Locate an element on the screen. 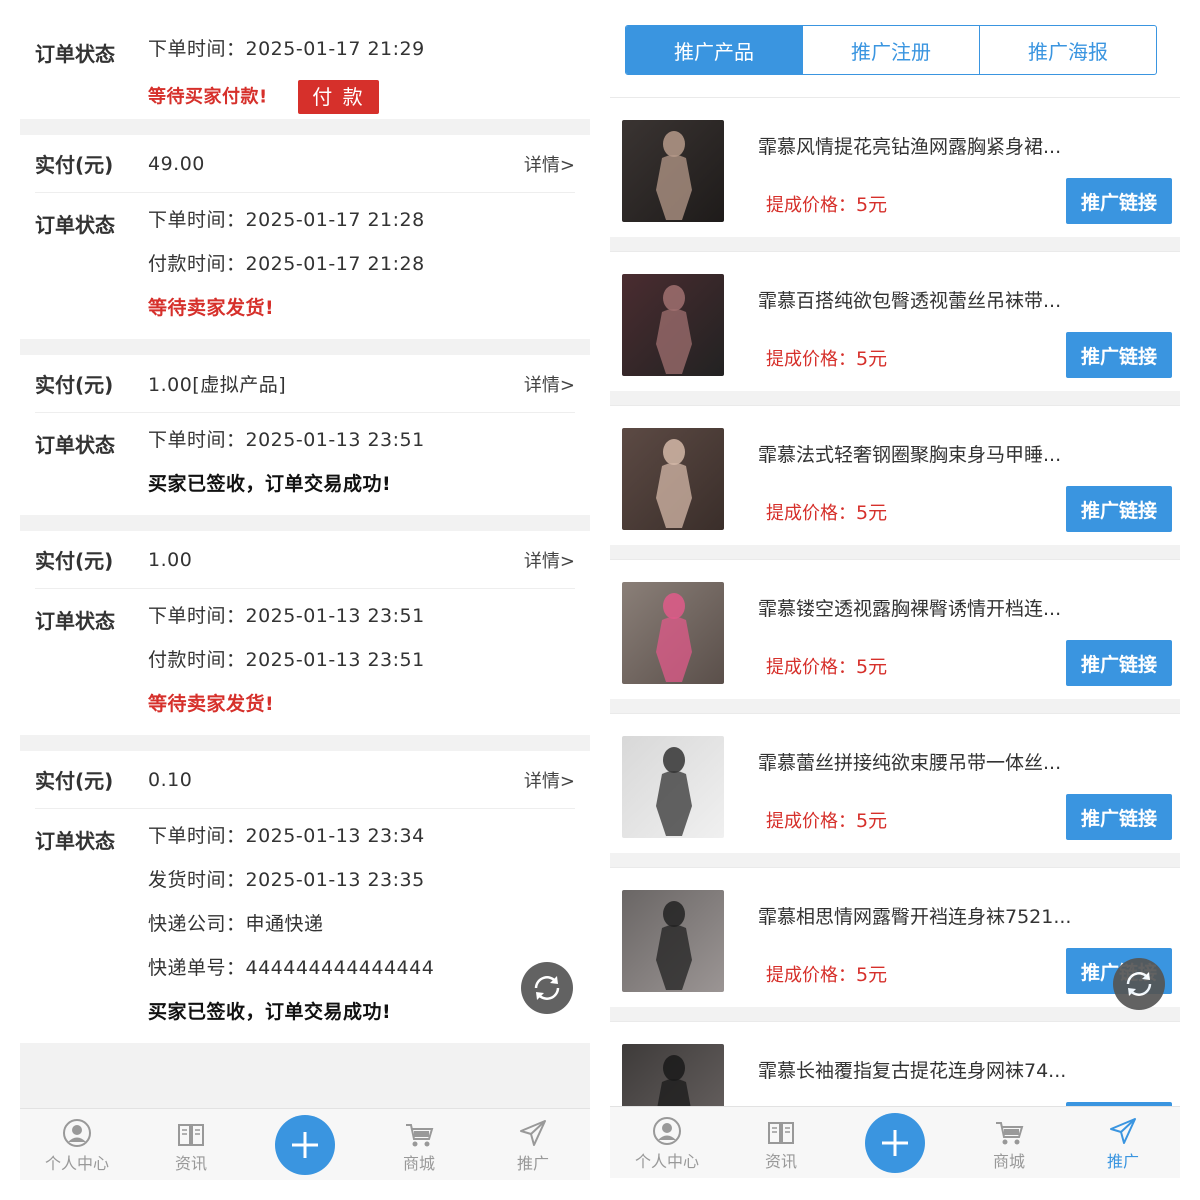 This screenshot has height=1200, width=1200. order-status-text: 等待卖家发货! is located at coordinates (211, 704).